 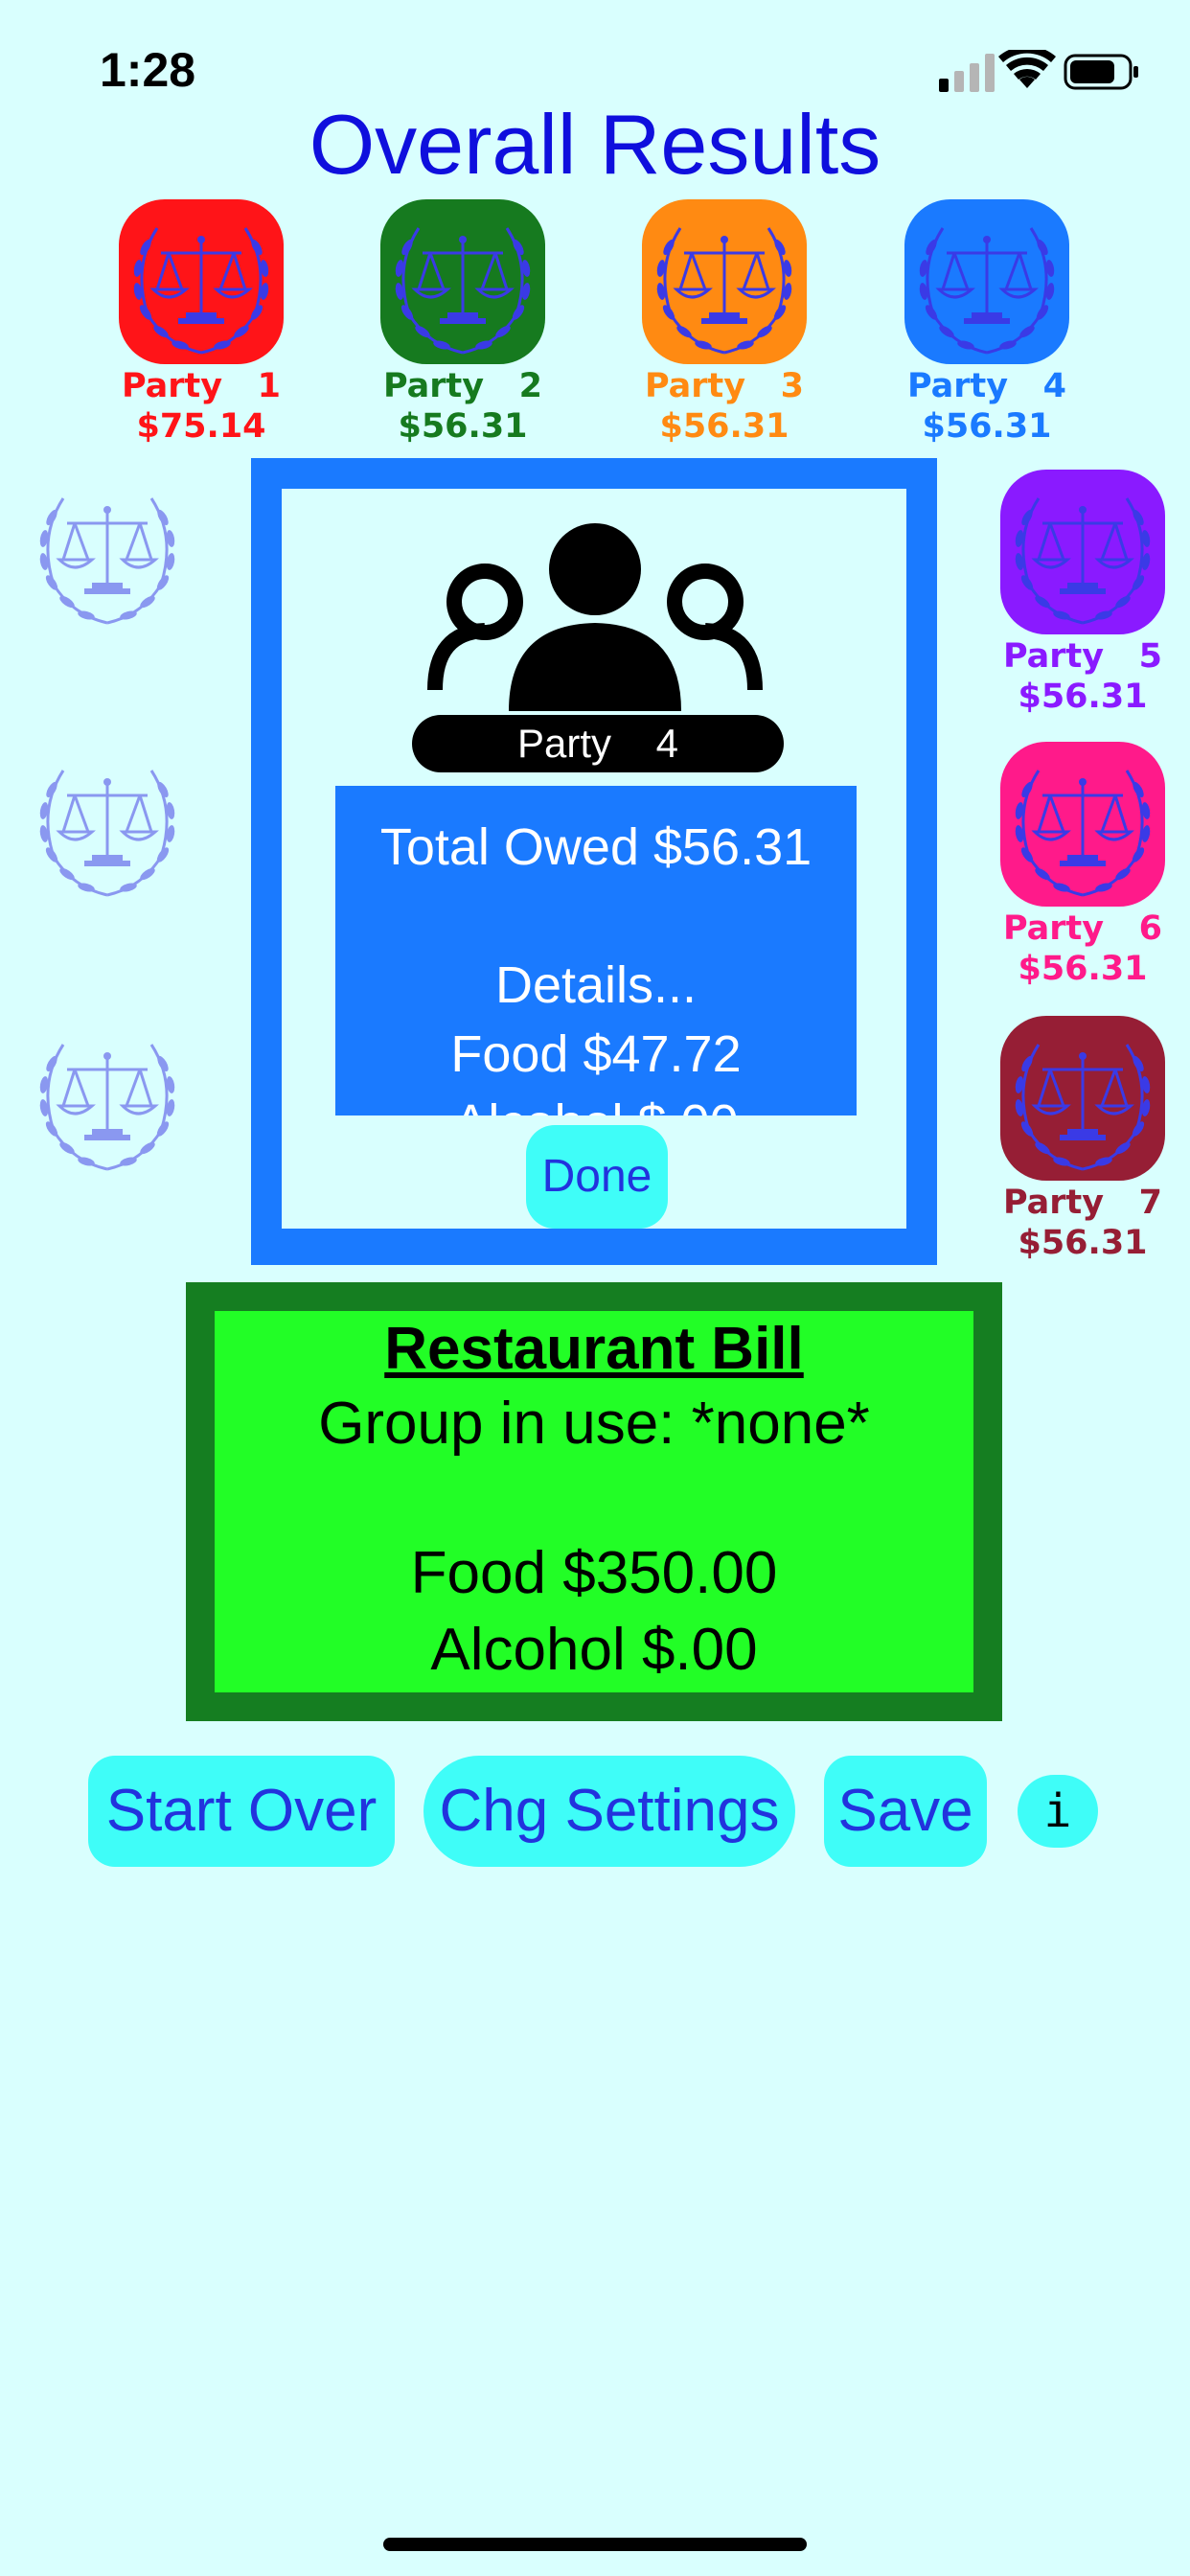 I want to click on cellular-signal-icon, so click(x=967, y=73).